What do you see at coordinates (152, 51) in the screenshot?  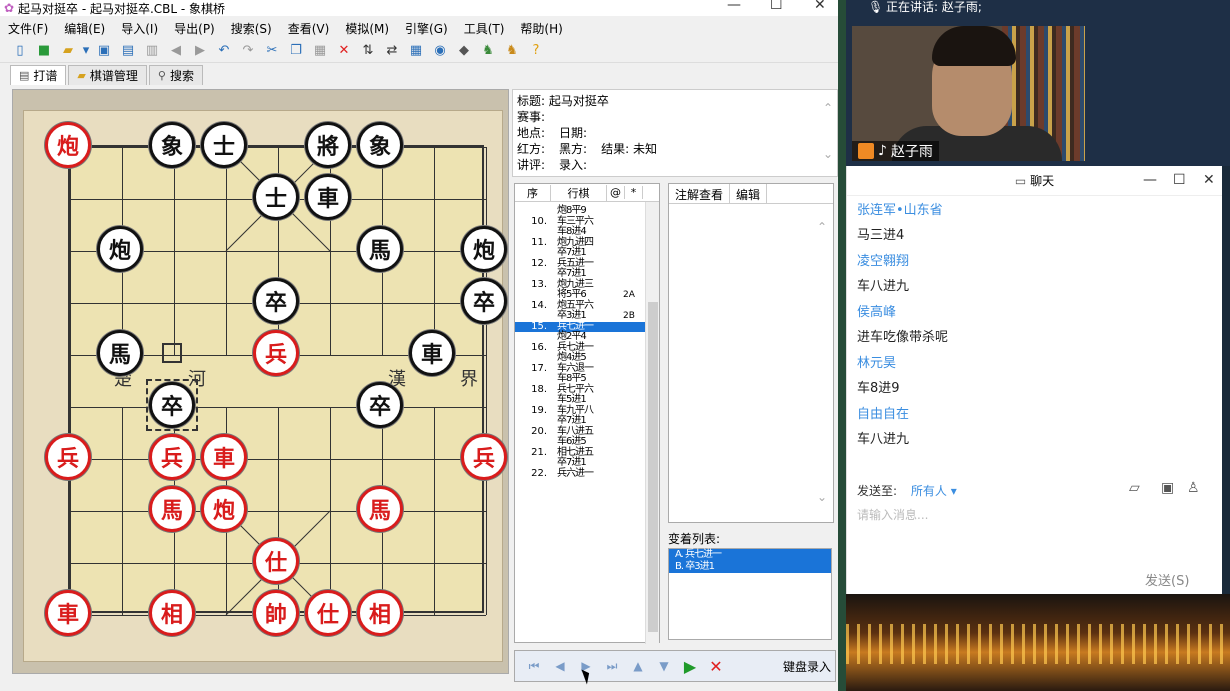 I see `delete-icon: ▥` at bounding box center [152, 51].